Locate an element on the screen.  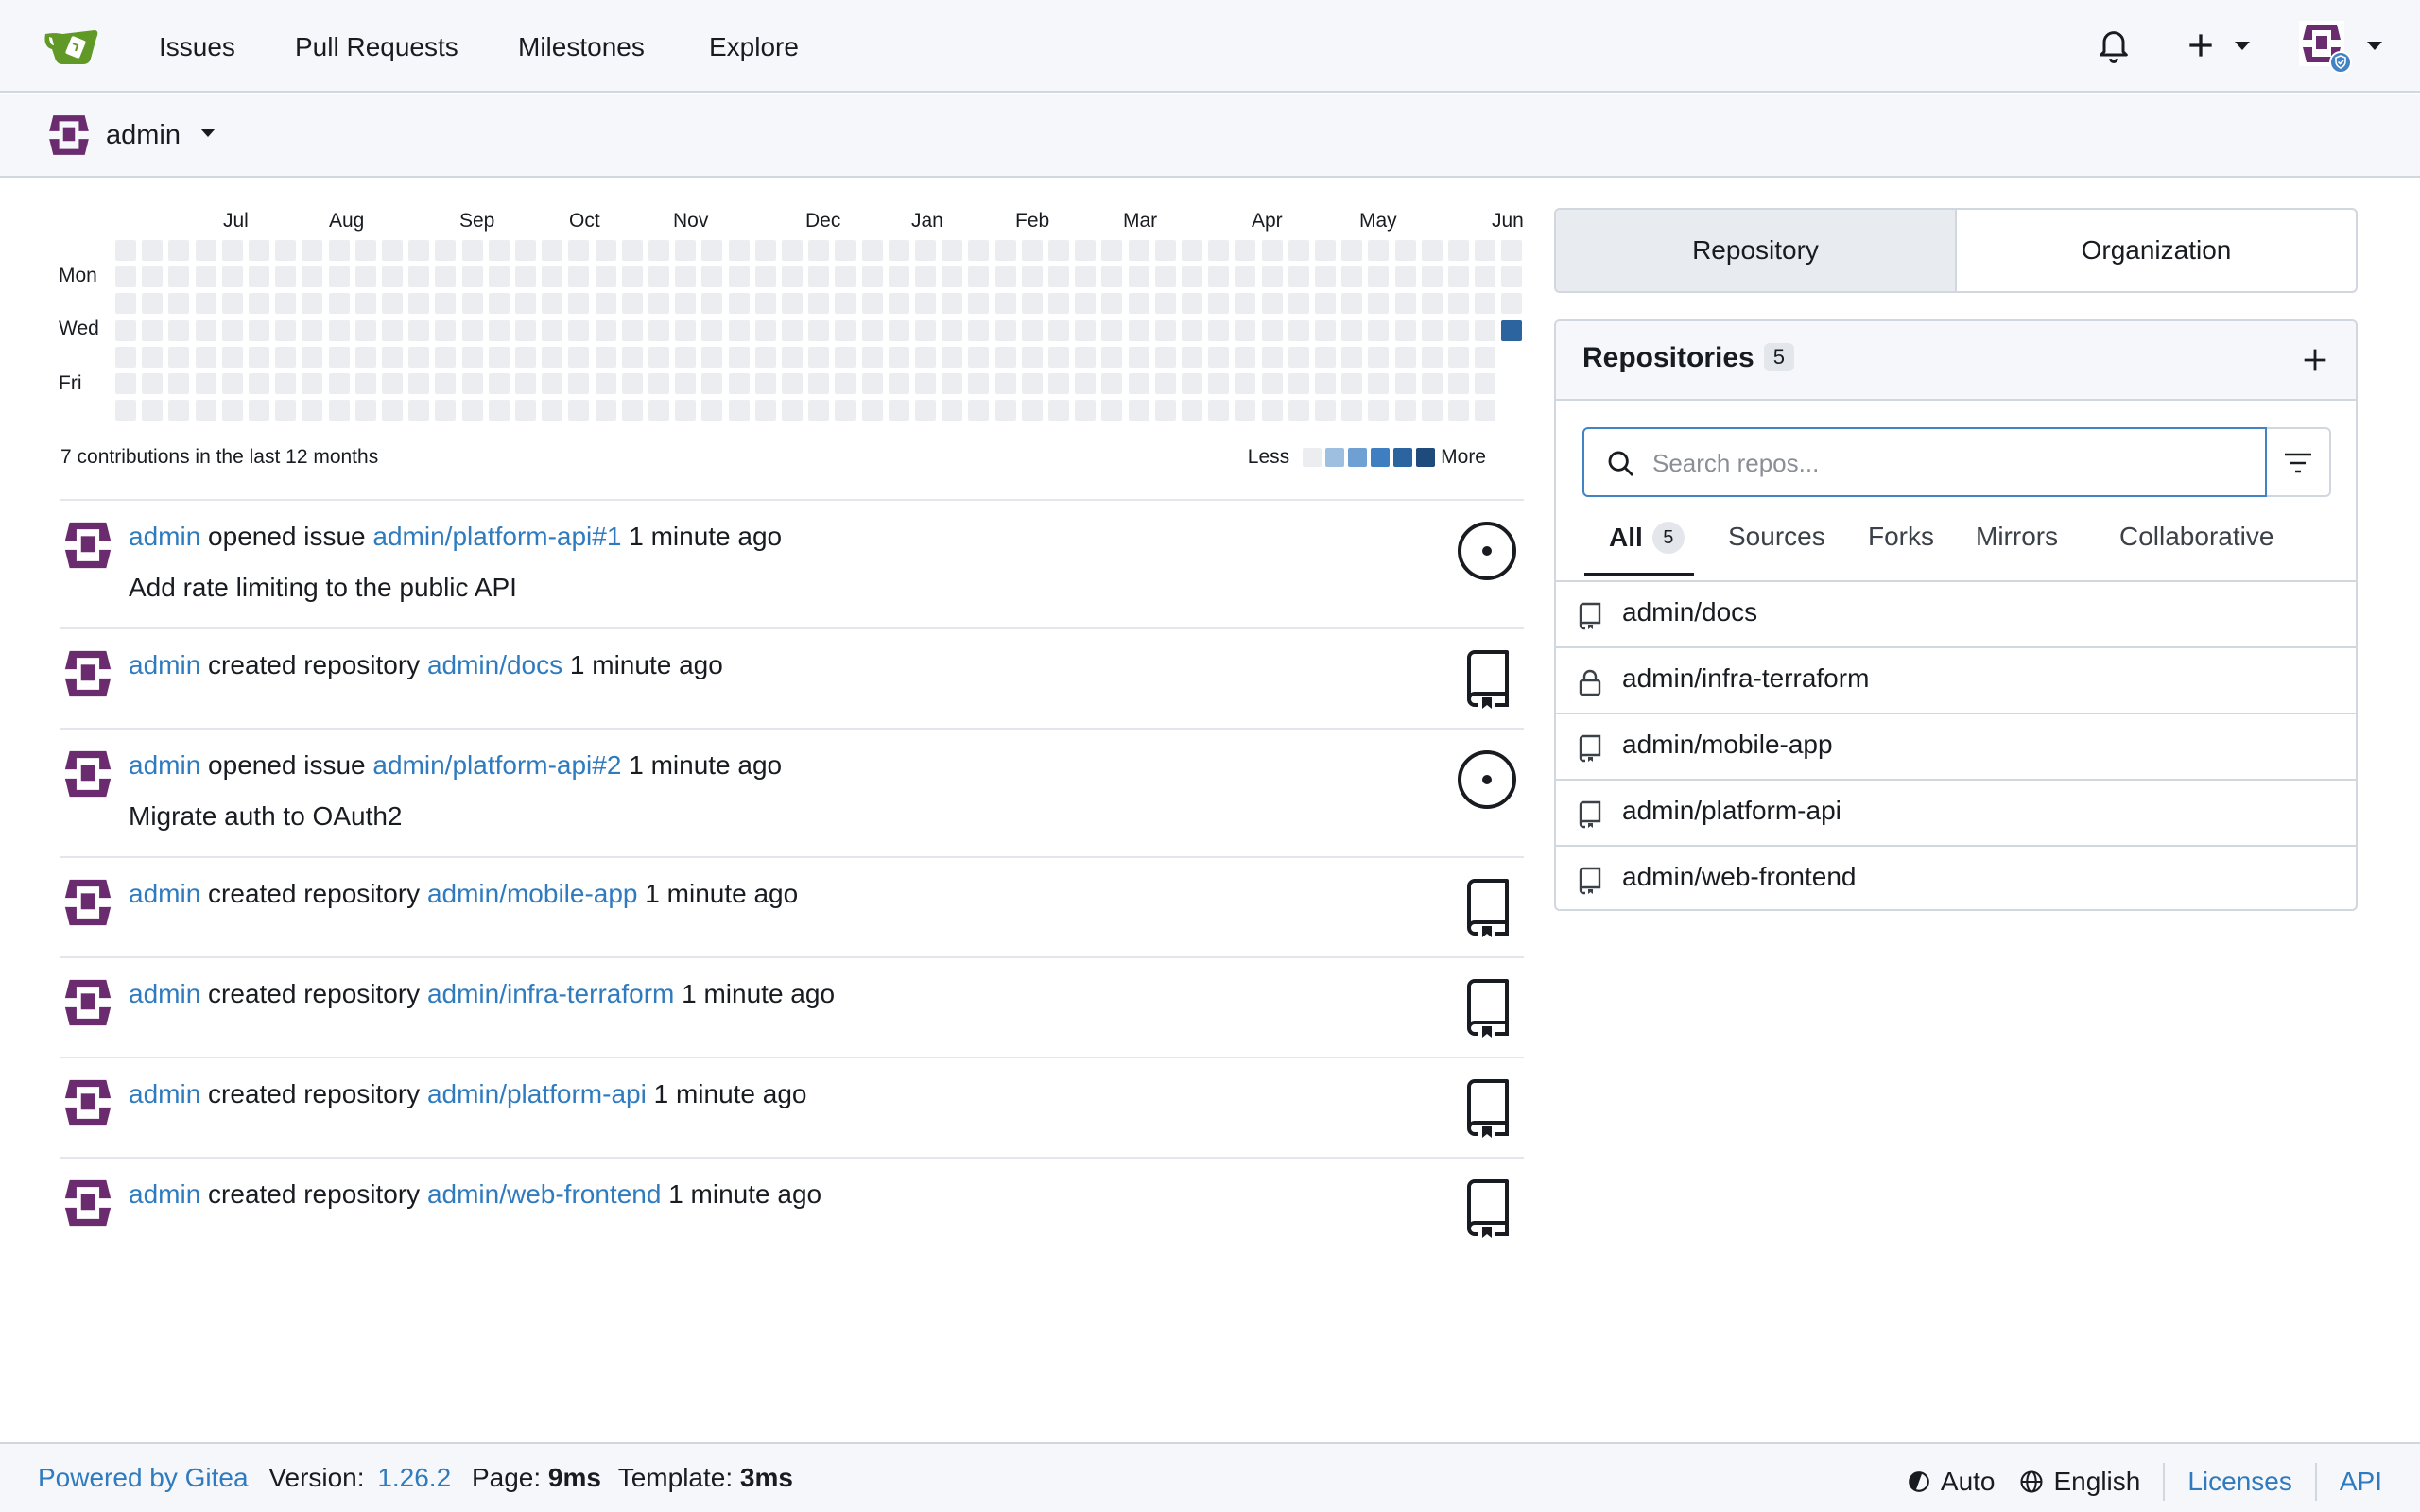
feed-target-link: admin/web-frontend is located at coordinates (544, 1194).